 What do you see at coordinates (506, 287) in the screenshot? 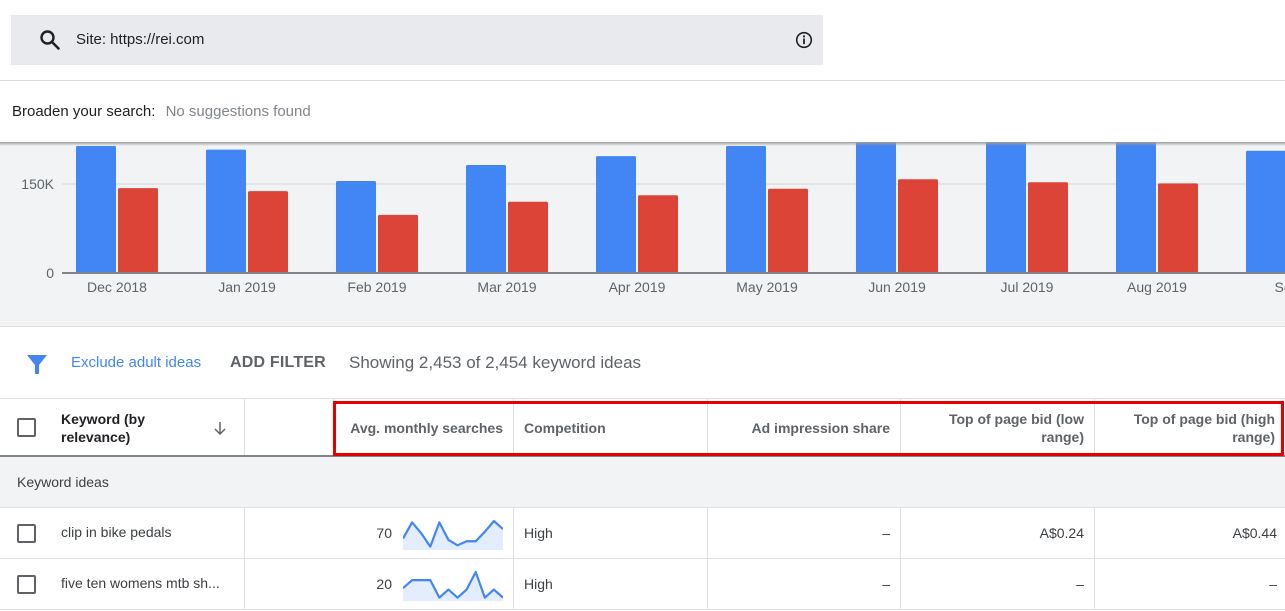
I see `x-tick-label: Mar 2019` at bounding box center [506, 287].